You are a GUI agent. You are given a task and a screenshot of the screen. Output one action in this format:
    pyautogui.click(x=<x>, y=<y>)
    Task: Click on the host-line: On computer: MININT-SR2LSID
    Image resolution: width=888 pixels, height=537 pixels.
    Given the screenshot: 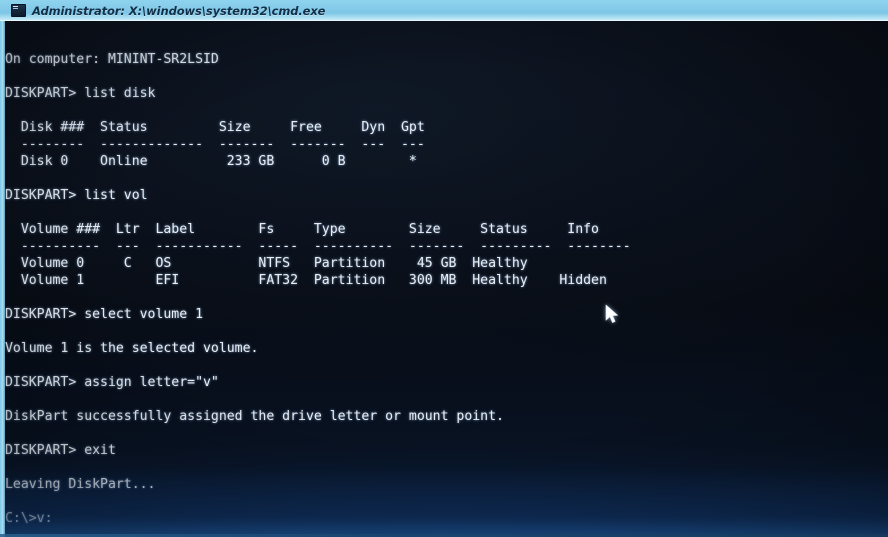 What is the action you would take?
    pyautogui.click(x=112, y=59)
    